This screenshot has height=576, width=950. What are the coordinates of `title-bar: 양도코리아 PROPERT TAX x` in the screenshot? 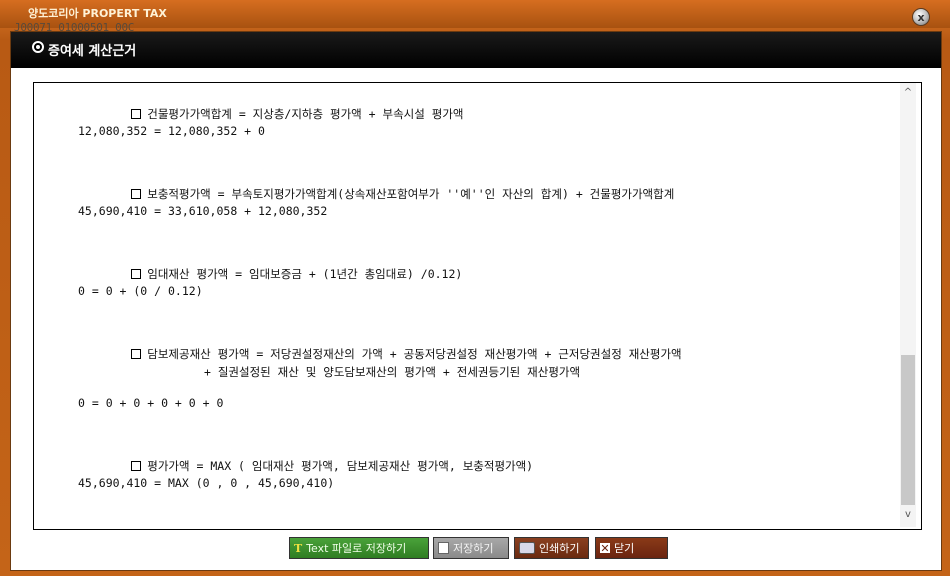 It's located at (475, 14).